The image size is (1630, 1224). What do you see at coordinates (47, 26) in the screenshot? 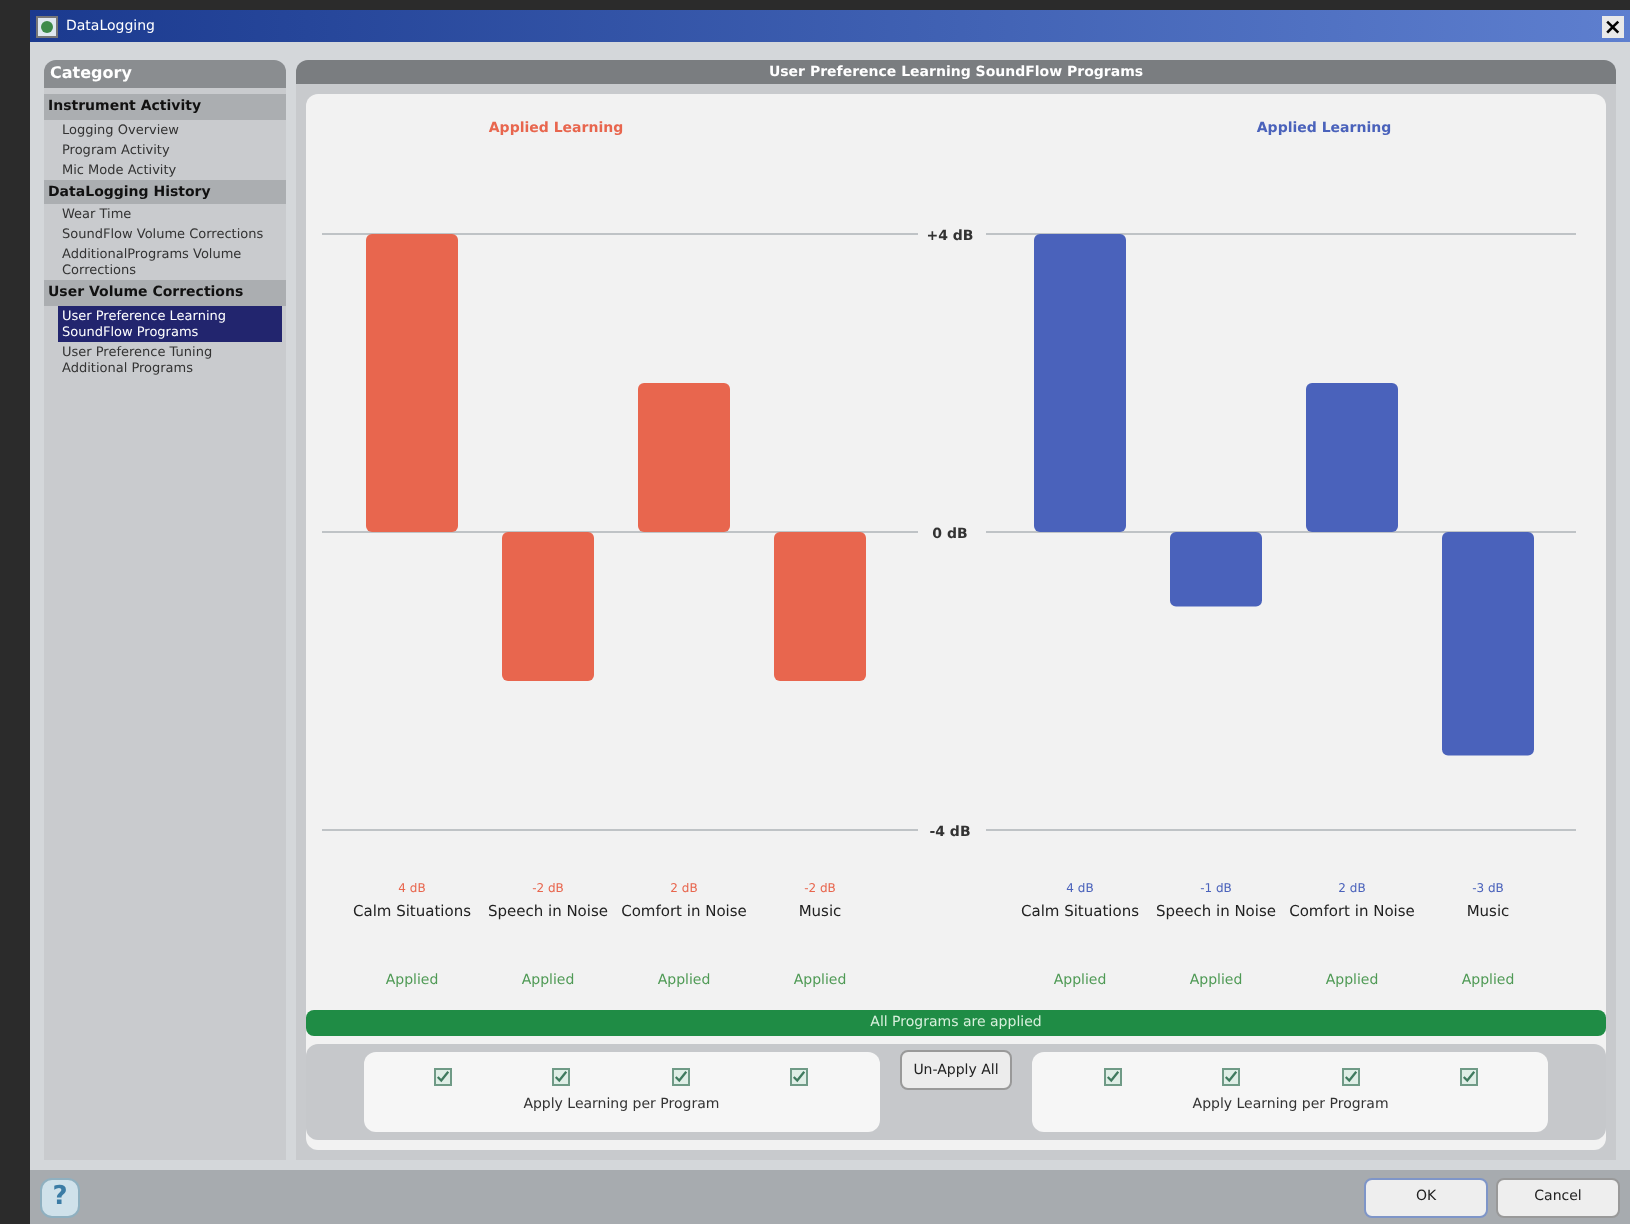
I see `app-icon` at bounding box center [47, 26].